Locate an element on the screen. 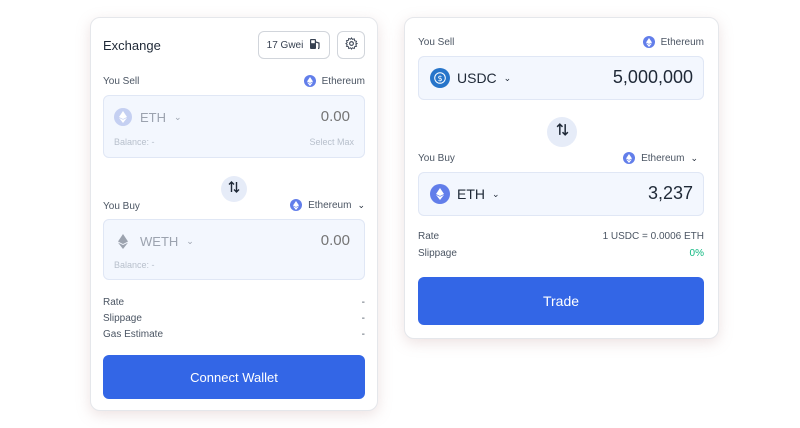 The image size is (800, 428). sell-token-selector: $ USDC ⌄ is located at coordinates (470, 78).